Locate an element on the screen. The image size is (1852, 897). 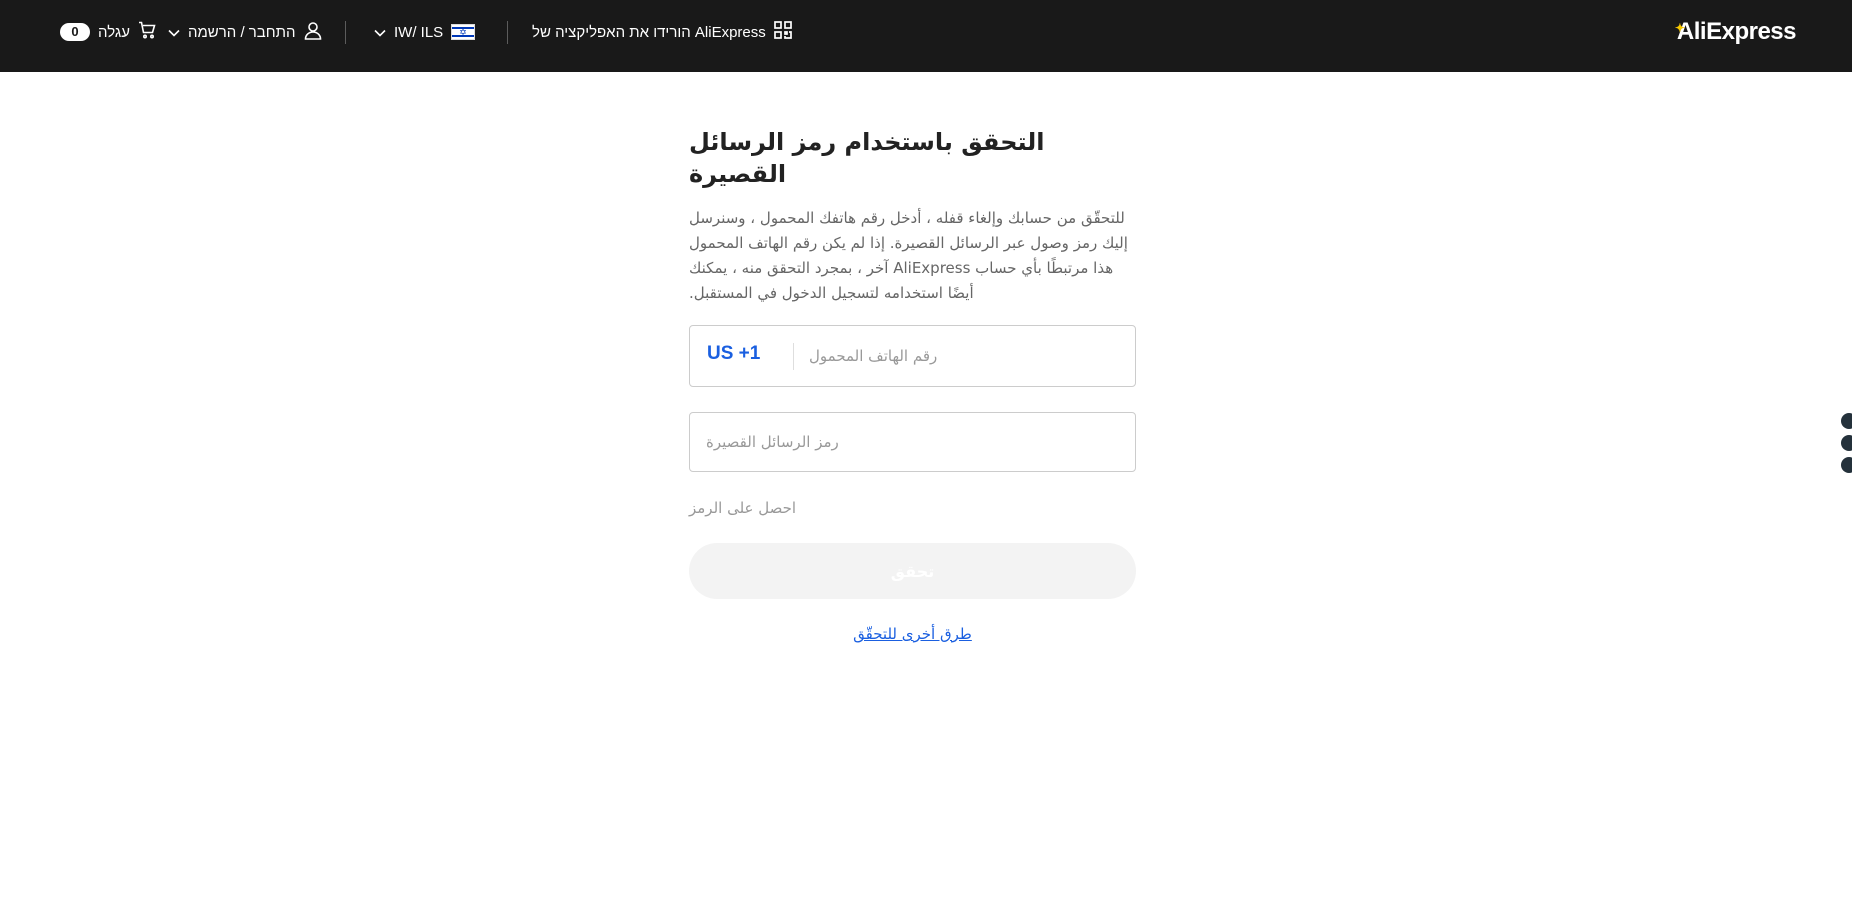
qr-code-icon is located at coordinates (782, 32).